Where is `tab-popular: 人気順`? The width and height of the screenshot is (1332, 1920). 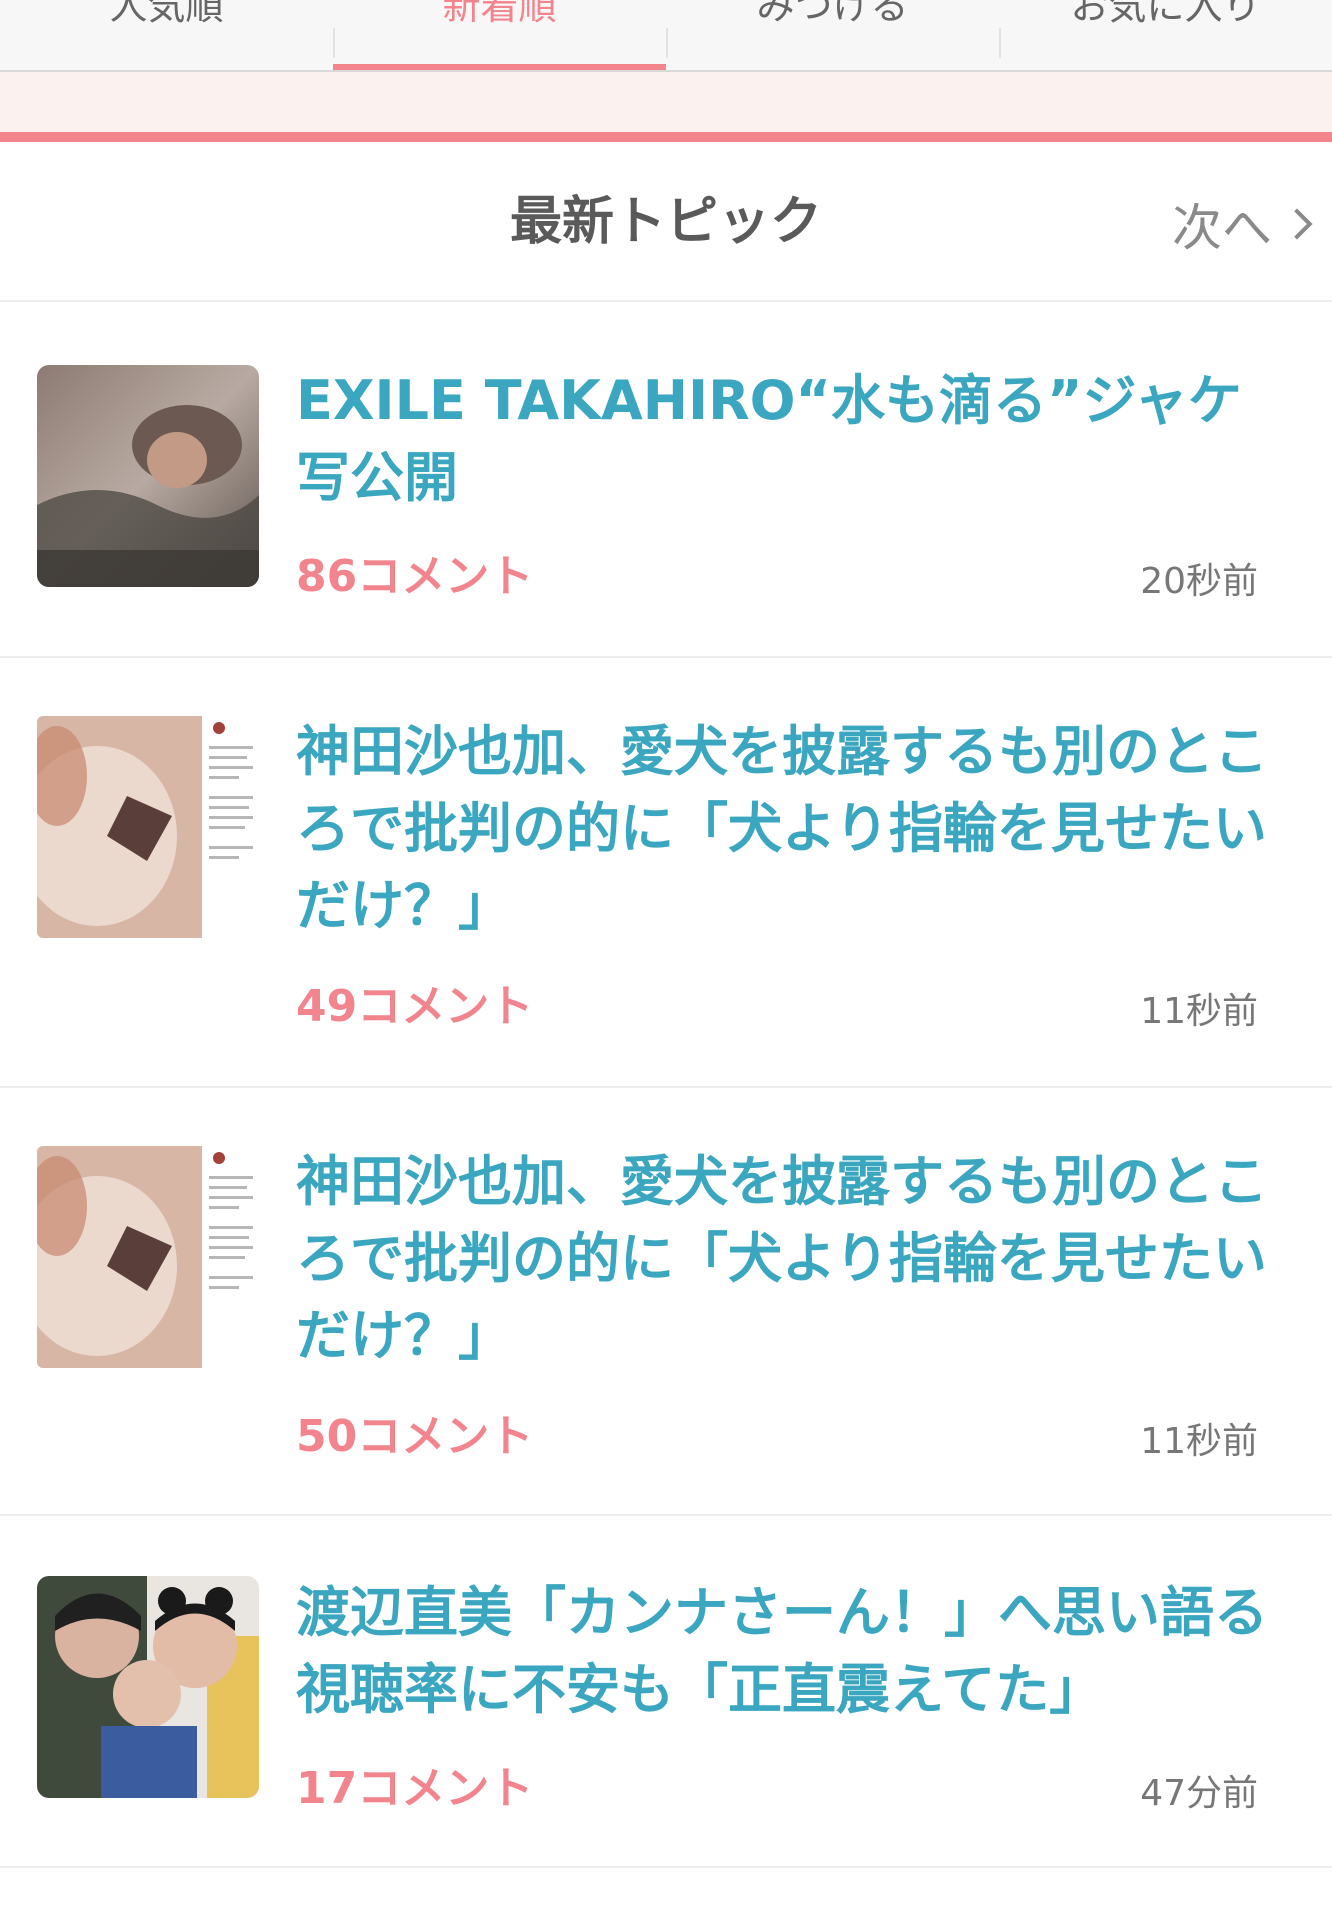
tab-popular: 人気順 is located at coordinates (166, 21).